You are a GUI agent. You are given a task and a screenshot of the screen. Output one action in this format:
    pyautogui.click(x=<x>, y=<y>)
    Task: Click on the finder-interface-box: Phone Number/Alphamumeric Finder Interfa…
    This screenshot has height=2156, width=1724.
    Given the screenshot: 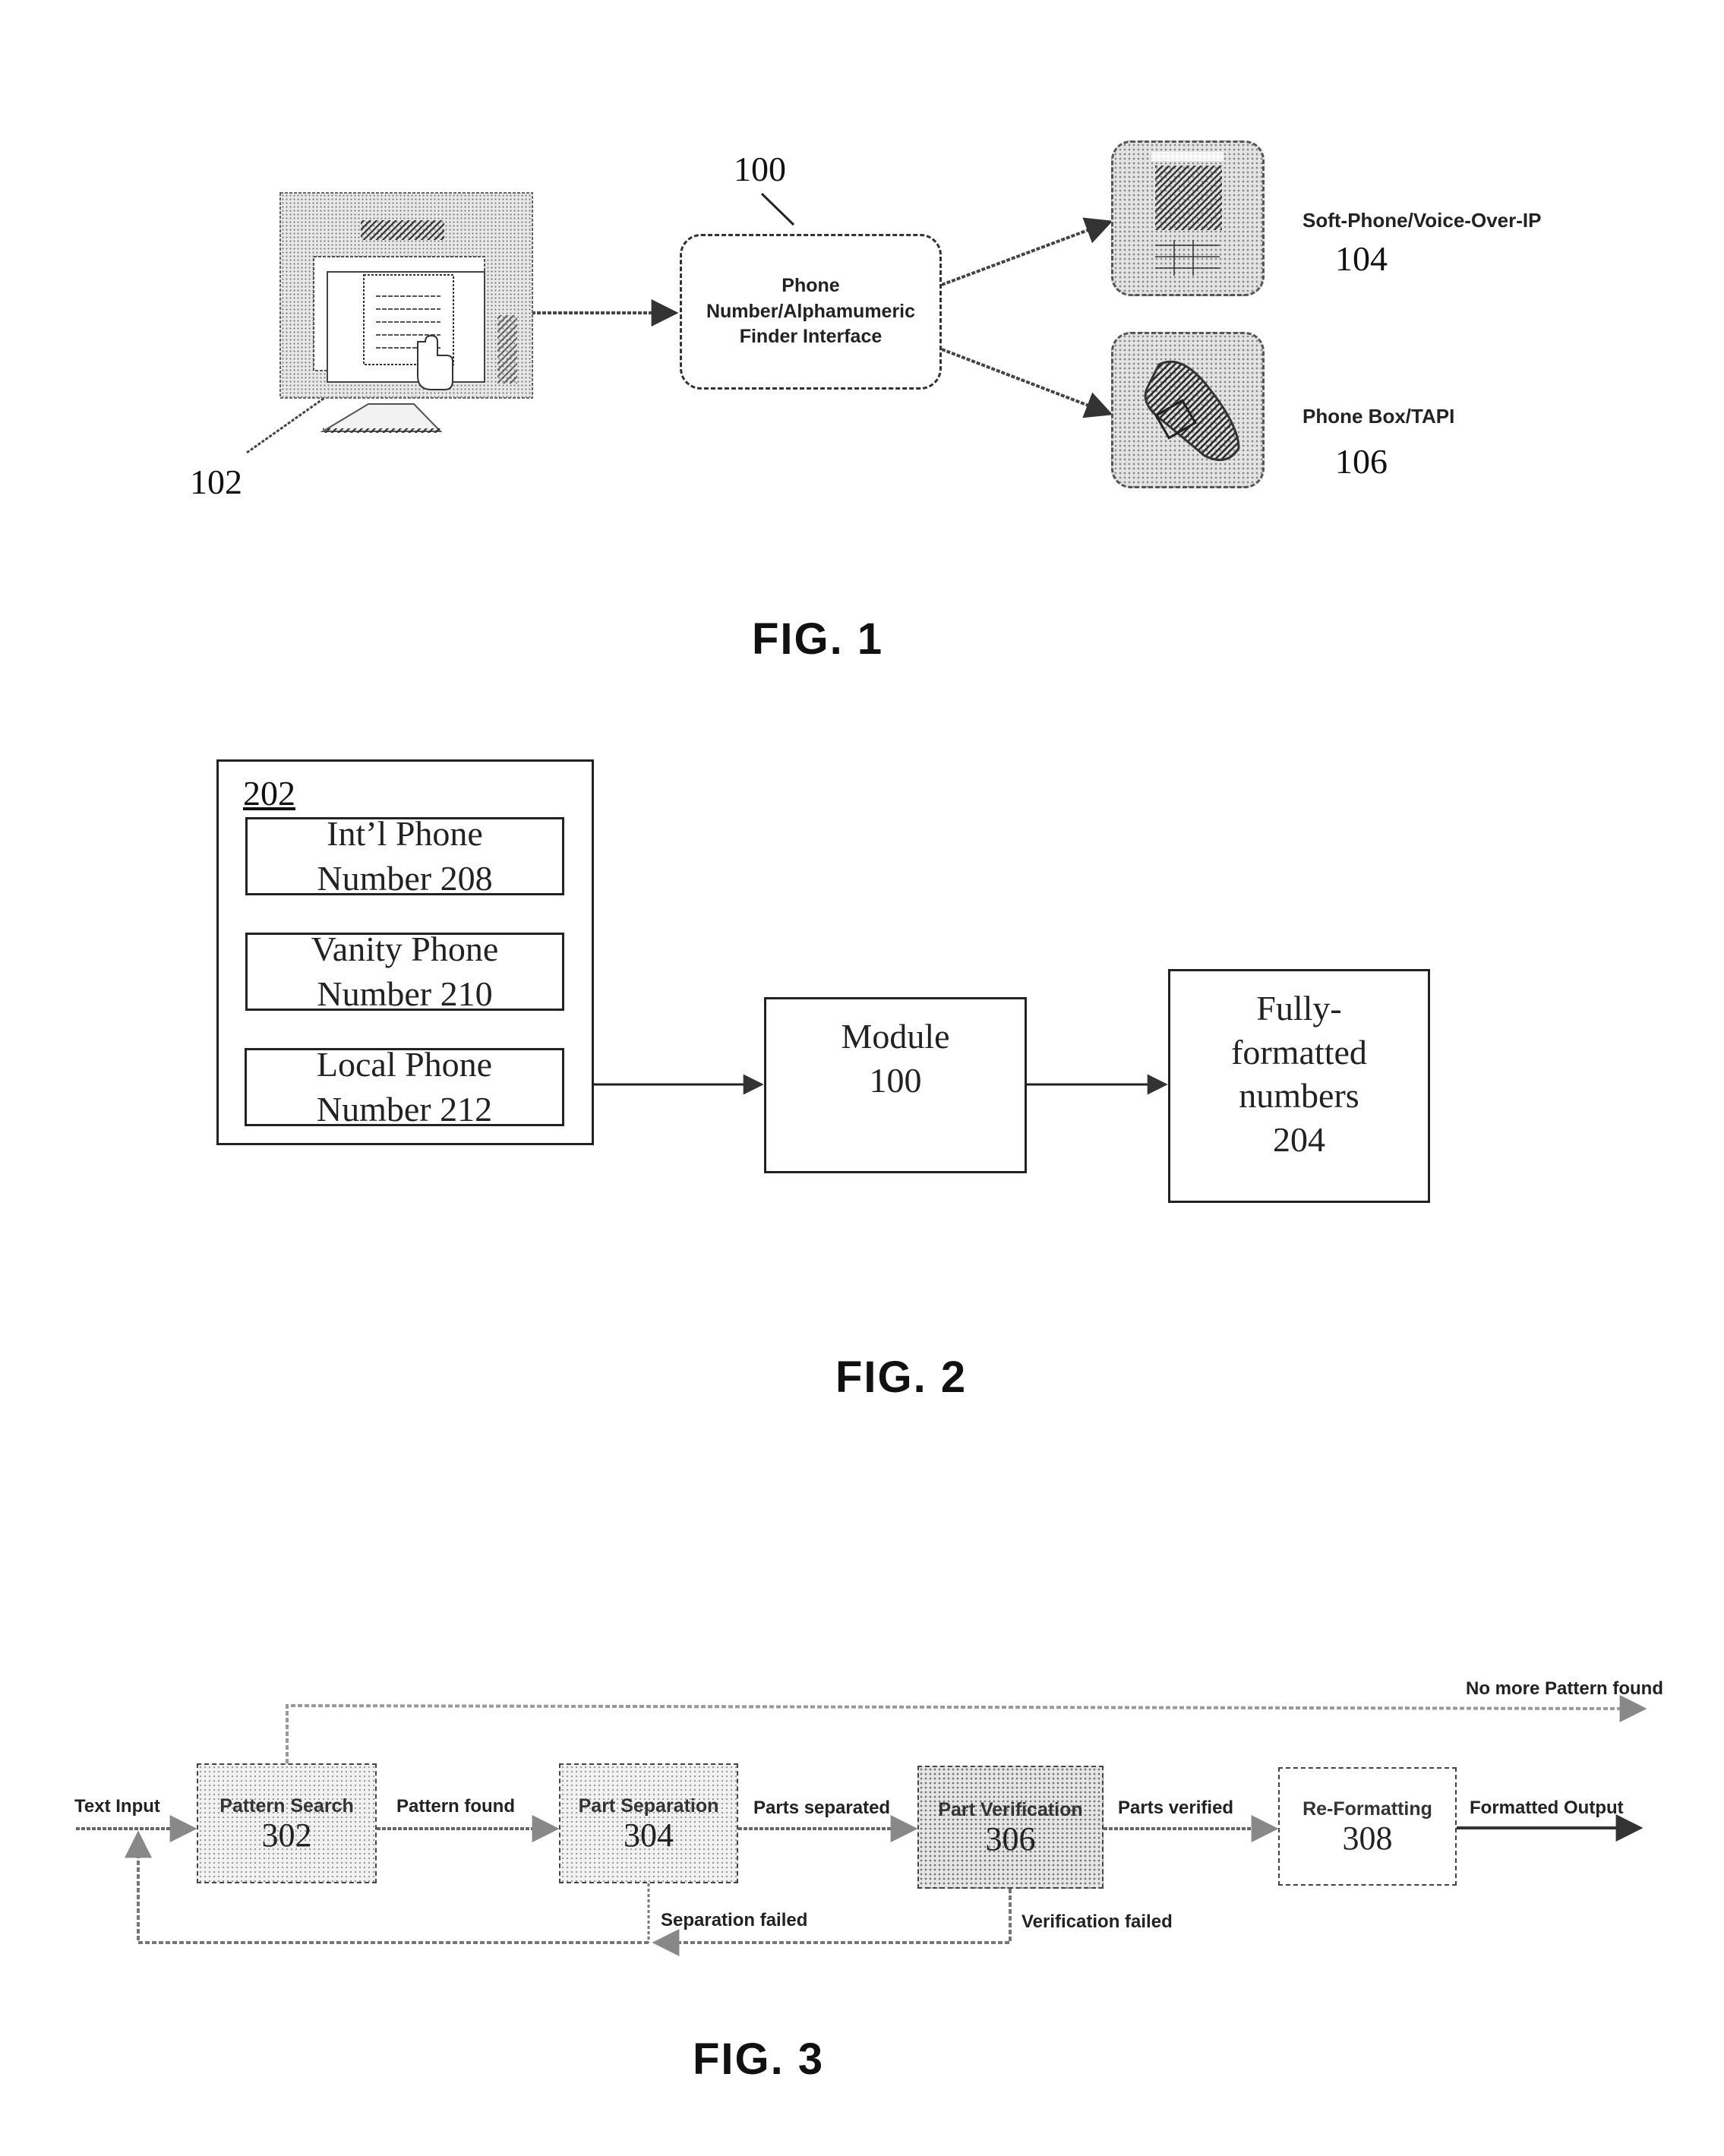 What is the action you would take?
    pyautogui.click(x=811, y=312)
    